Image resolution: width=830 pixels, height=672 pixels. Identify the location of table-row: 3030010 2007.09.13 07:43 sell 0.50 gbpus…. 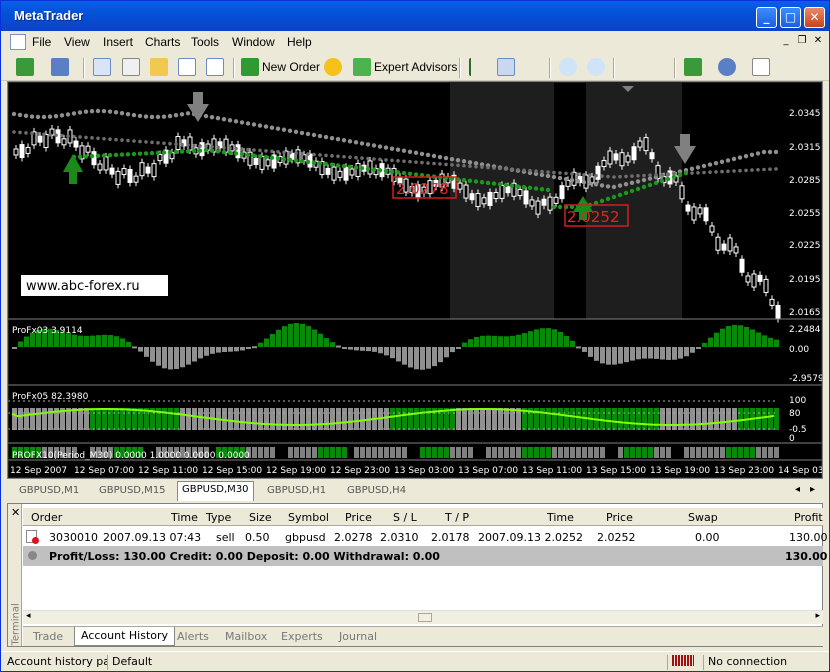
(425, 536).